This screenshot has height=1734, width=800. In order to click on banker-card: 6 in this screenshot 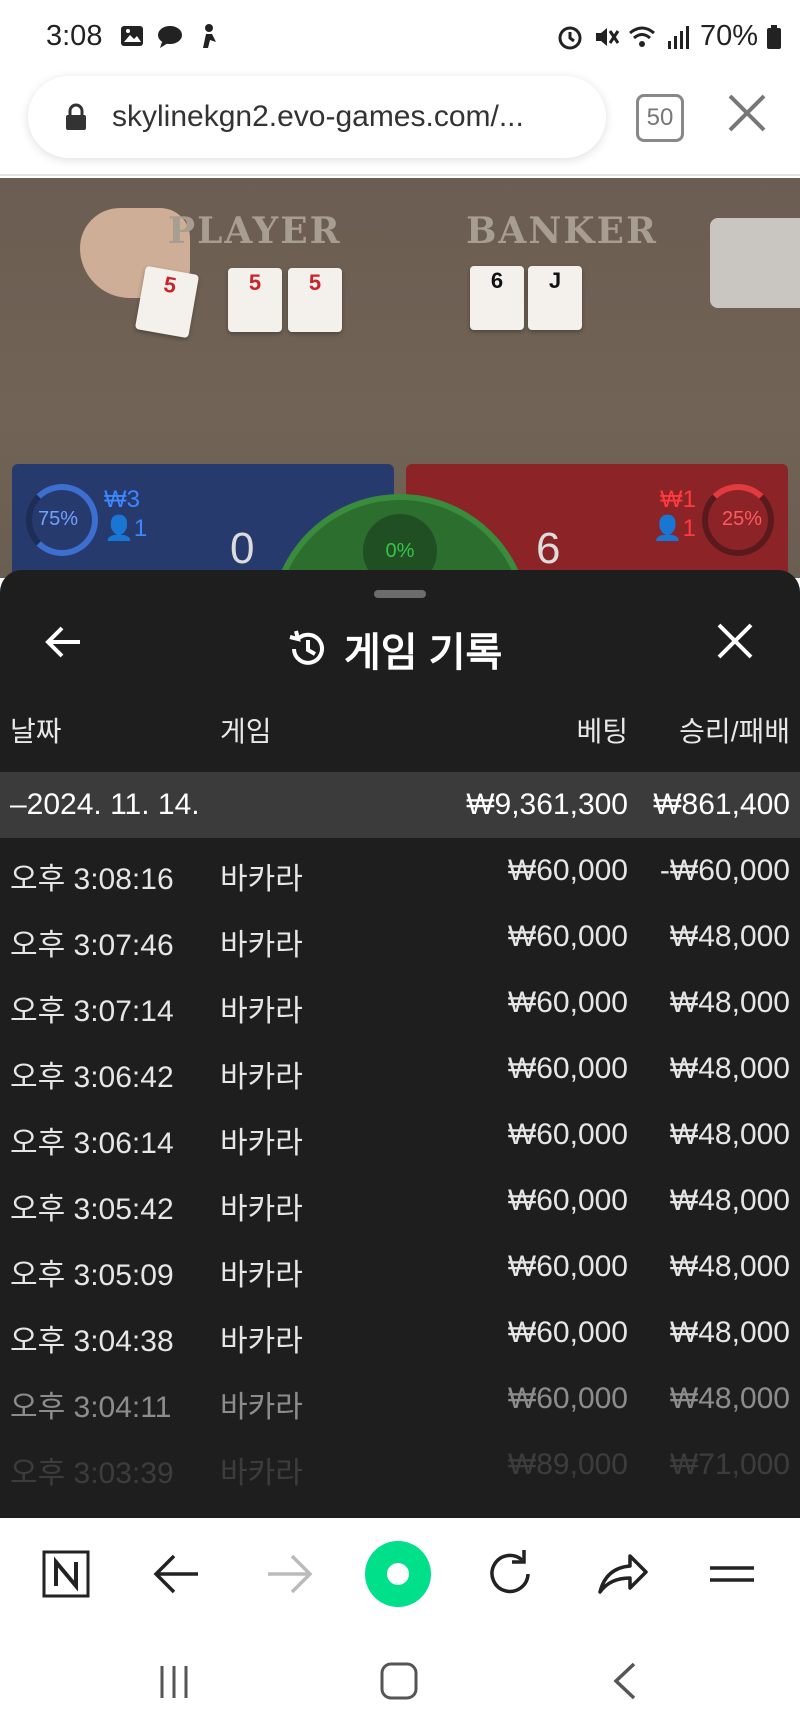, I will do `click(497, 298)`.